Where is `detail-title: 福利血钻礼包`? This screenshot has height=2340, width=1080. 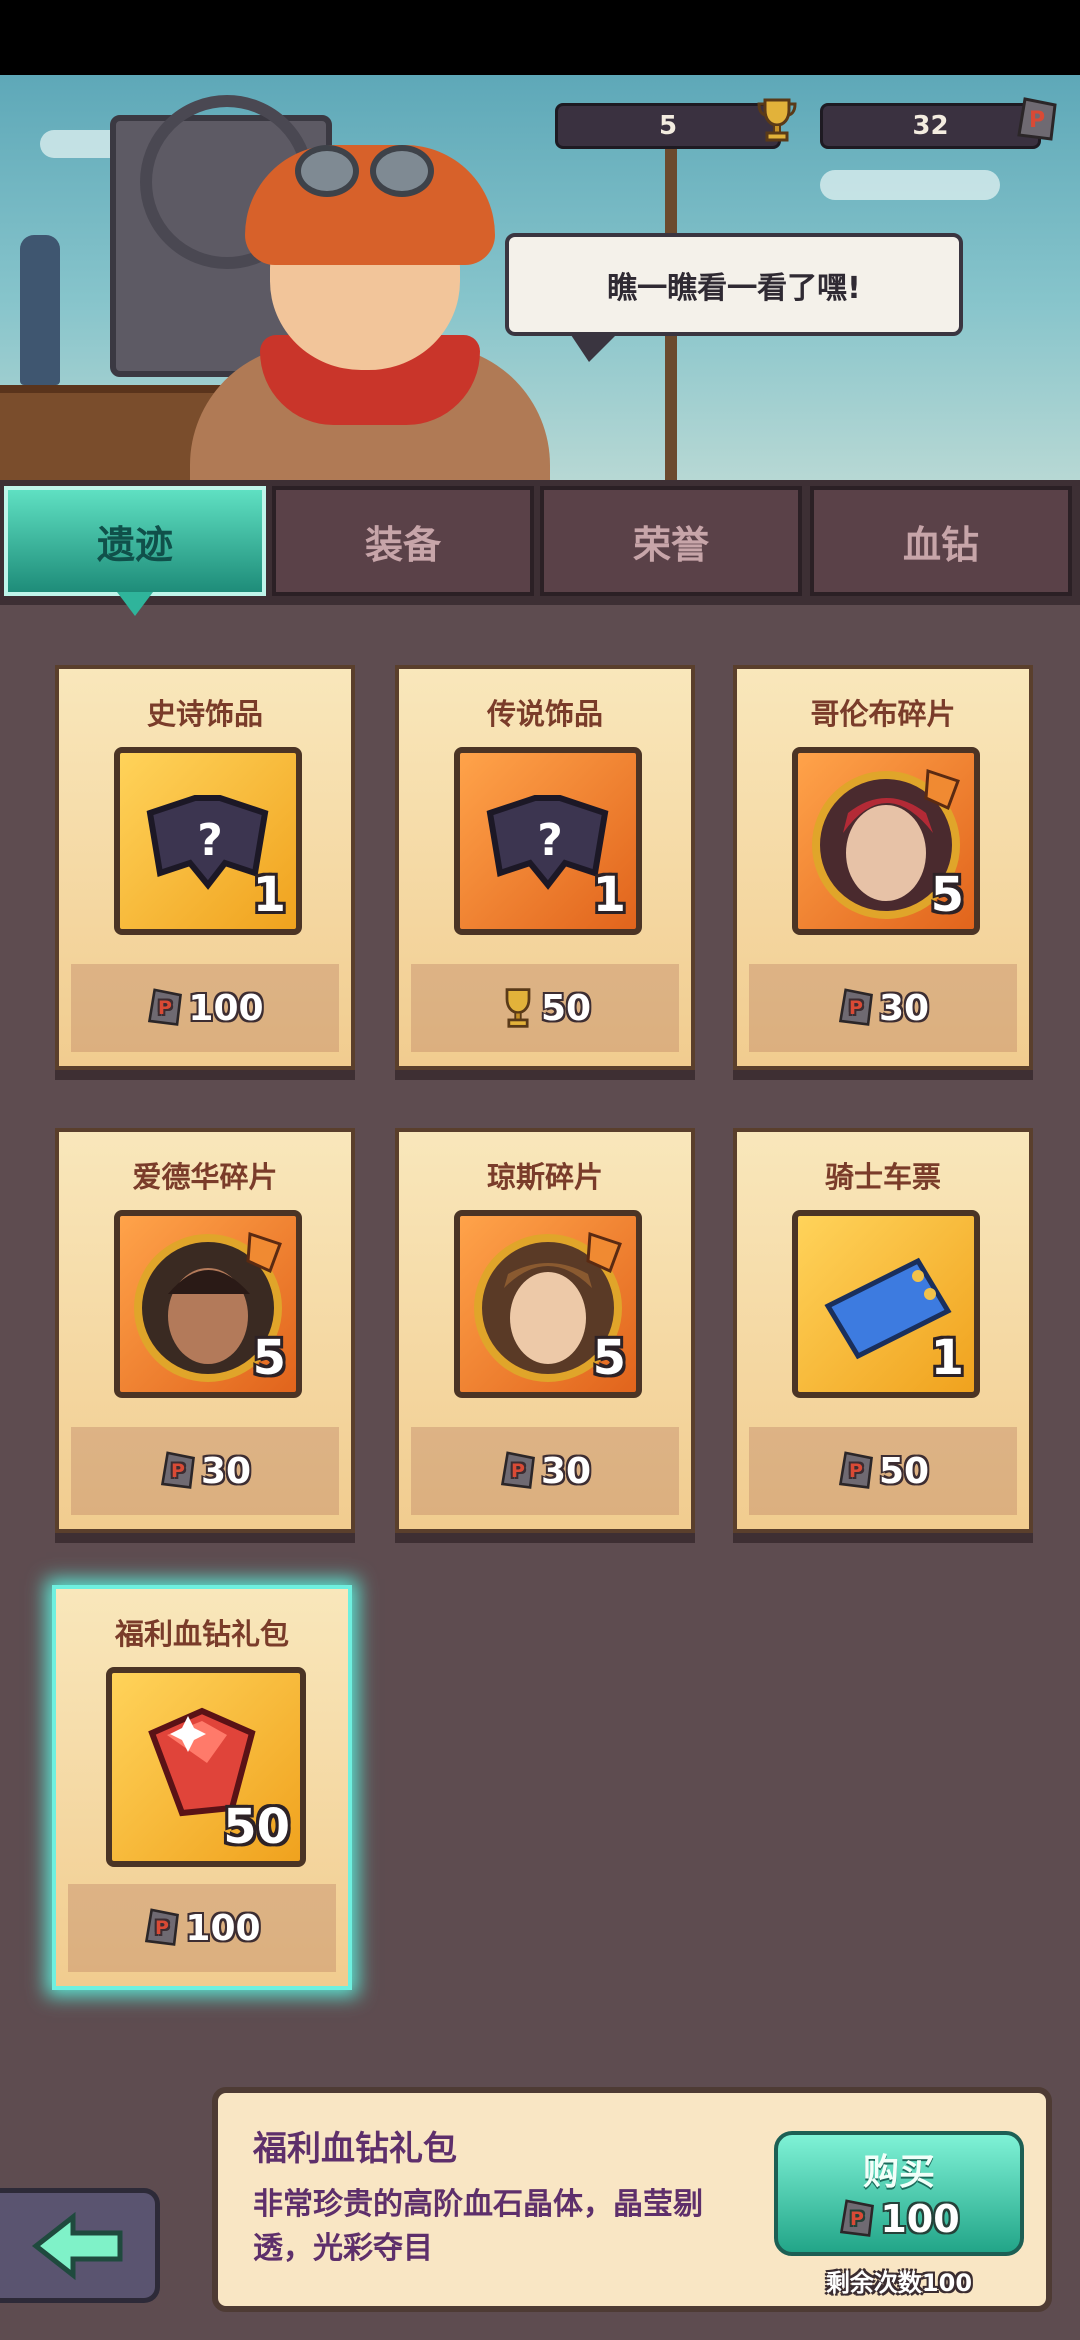
detail-title: 福利血钻礼包 is located at coordinates (355, 2149).